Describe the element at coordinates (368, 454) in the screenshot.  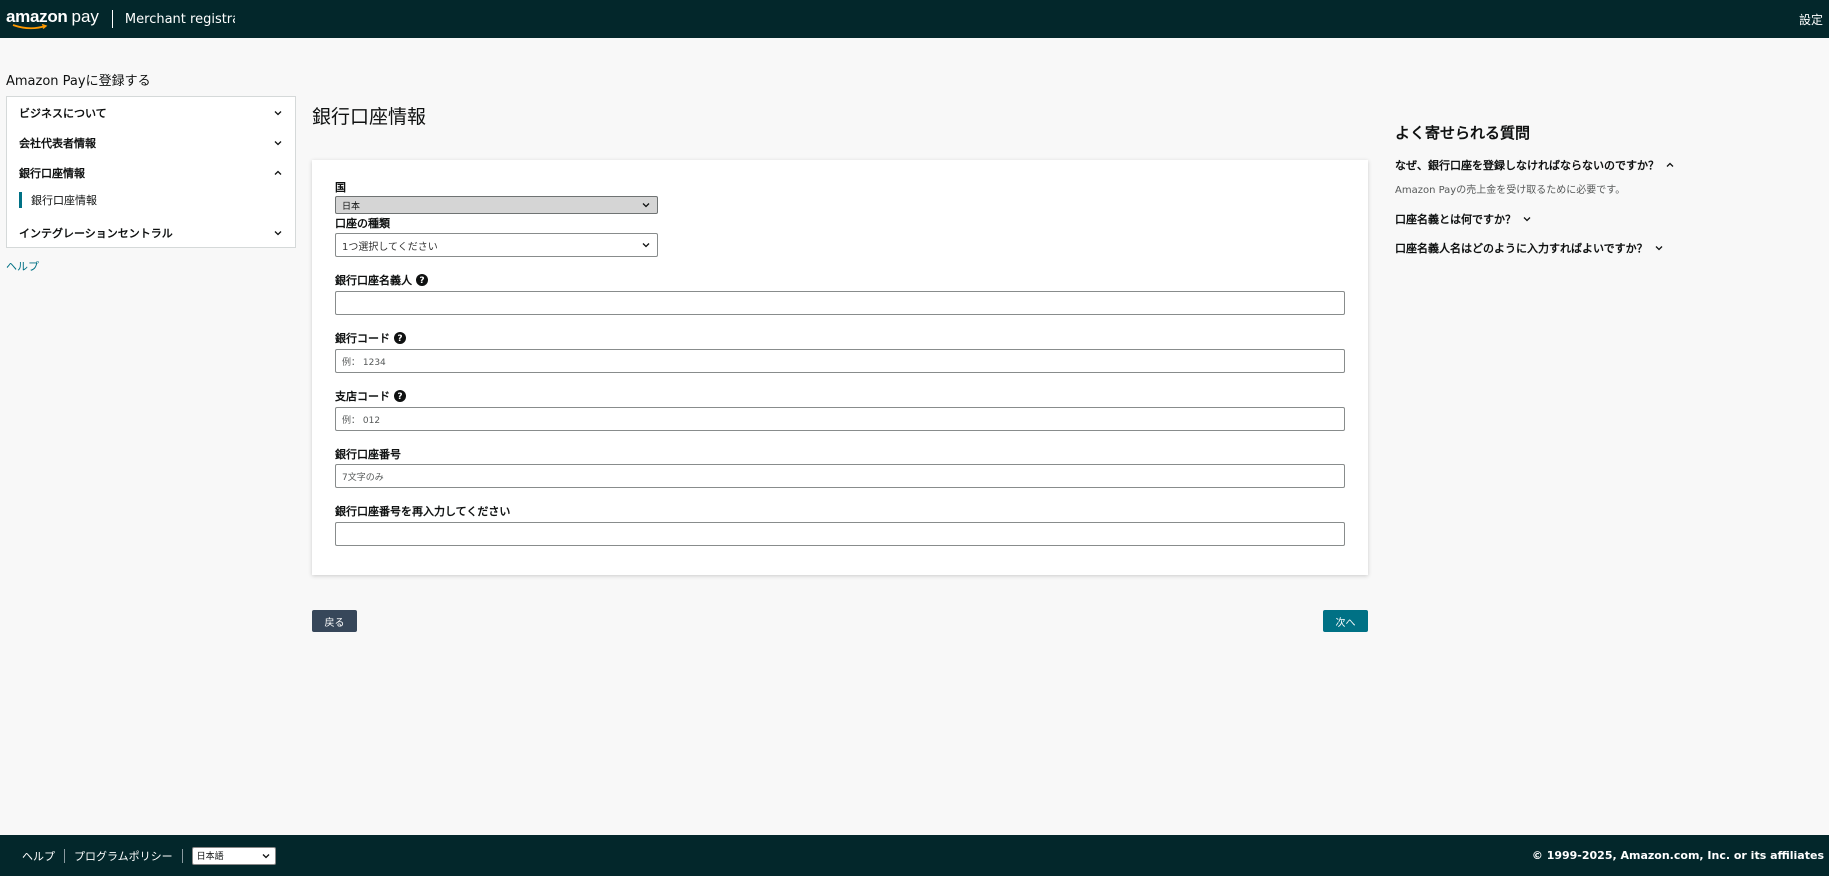
I see `account-number-label: 銀行口座番号` at that location.